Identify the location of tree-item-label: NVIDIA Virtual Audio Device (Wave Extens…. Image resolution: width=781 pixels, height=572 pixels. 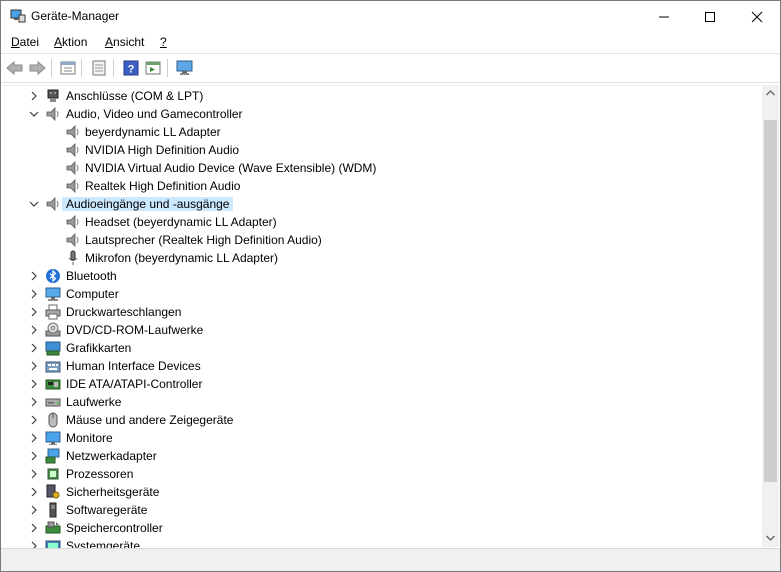
(231, 168).